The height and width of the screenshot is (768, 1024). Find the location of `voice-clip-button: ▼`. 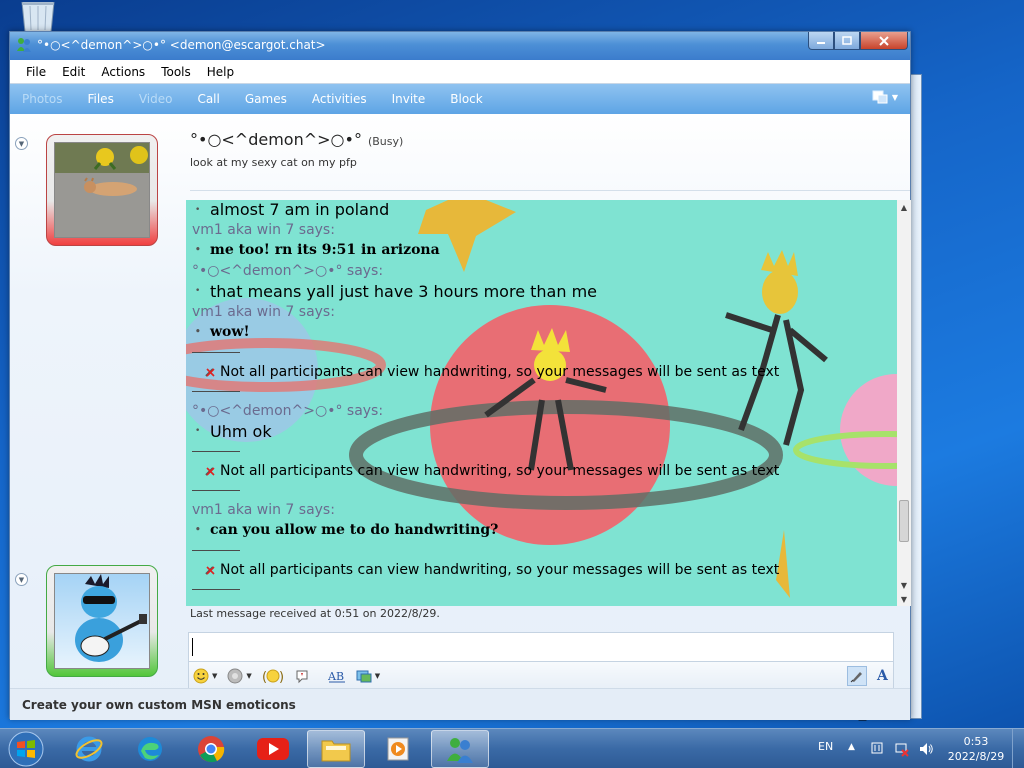

voice-clip-button: ▼ is located at coordinates (239, 676).